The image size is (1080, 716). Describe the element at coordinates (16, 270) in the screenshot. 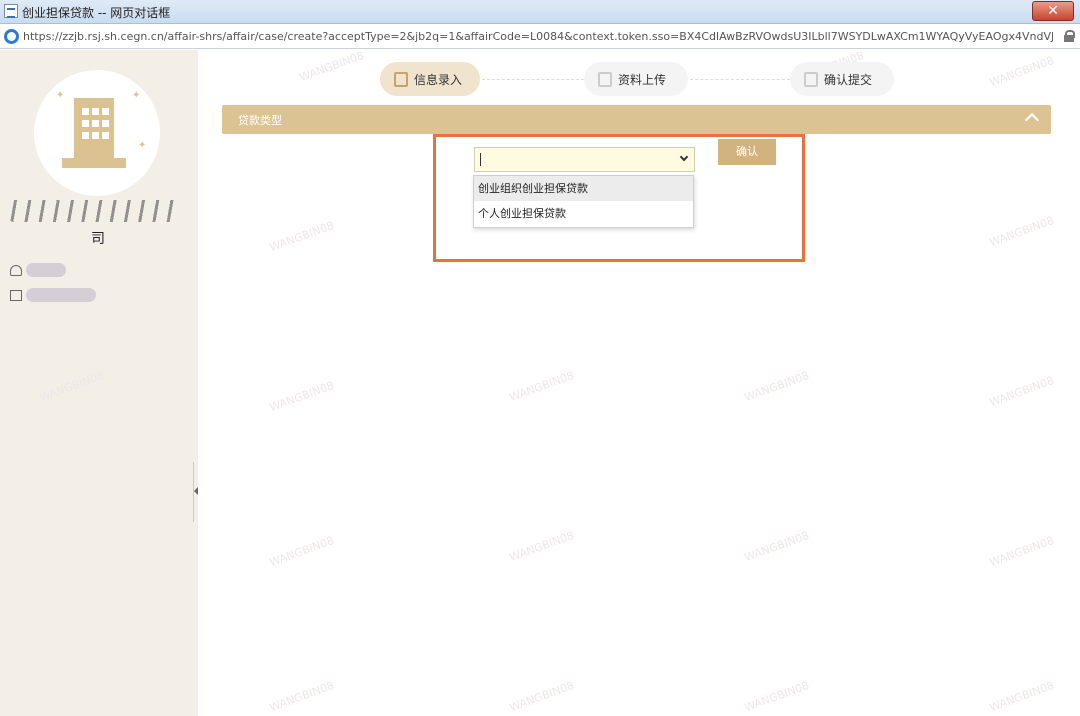

I see `user-icon` at that location.